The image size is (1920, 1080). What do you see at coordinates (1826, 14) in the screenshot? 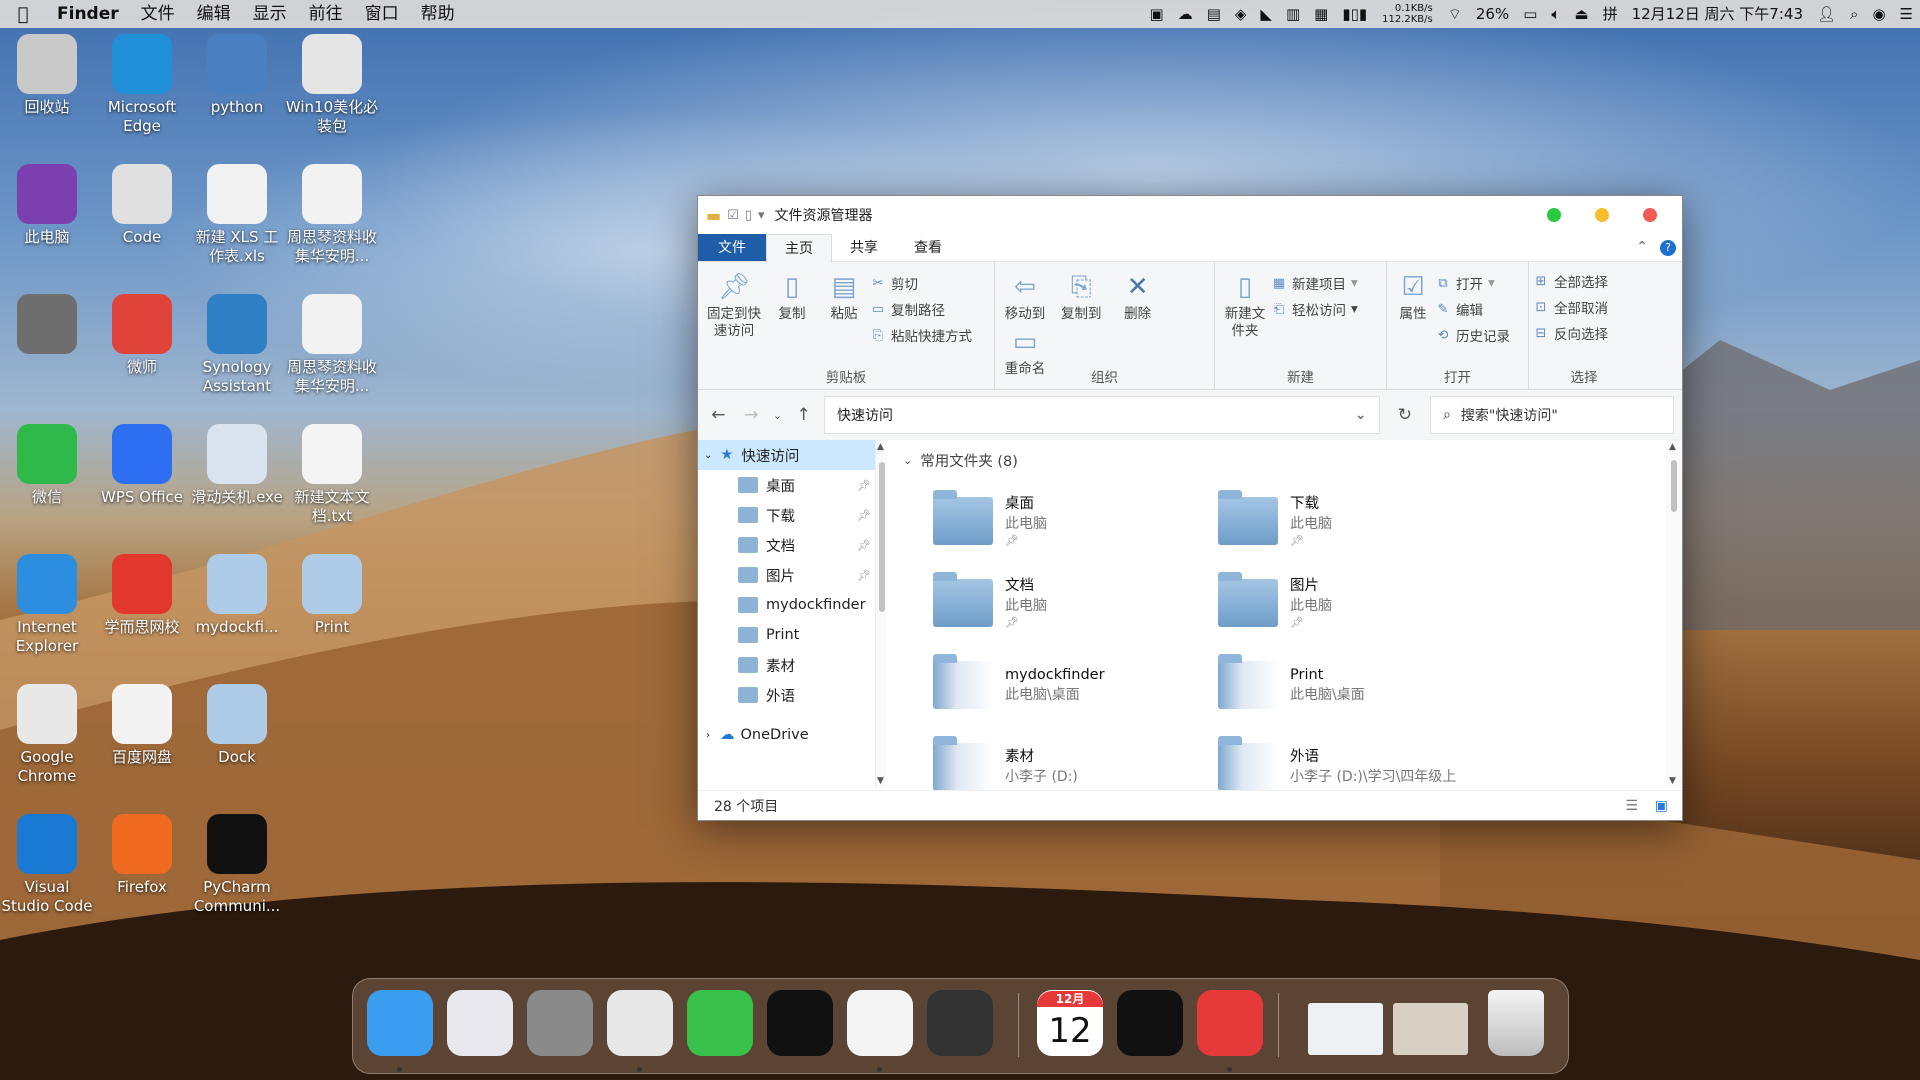
I see `user-icon: 👤︎` at bounding box center [1826, 14].